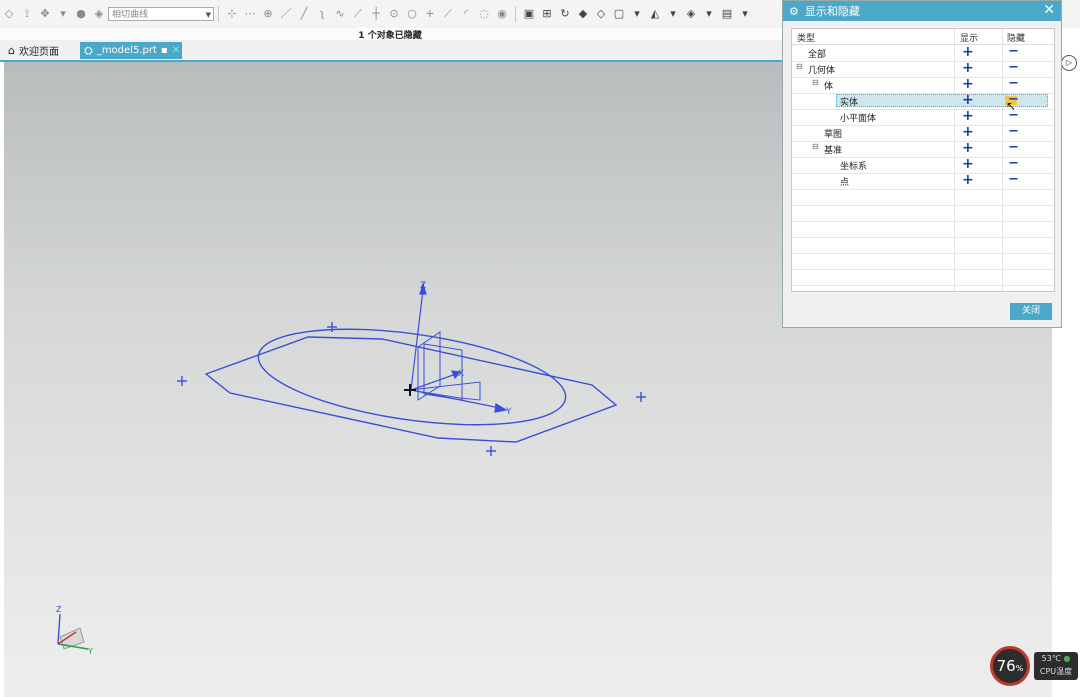  I want to click on line-icon: ╱, so click(304, 14).